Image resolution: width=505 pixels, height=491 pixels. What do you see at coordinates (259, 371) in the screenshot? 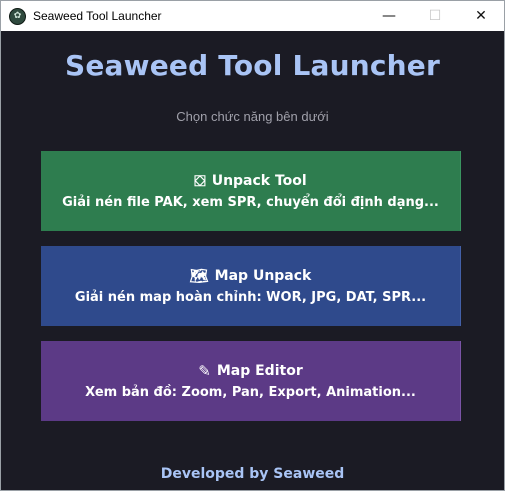
I see `map-editor-title: Map Editor` at bounding box center [259, 371].